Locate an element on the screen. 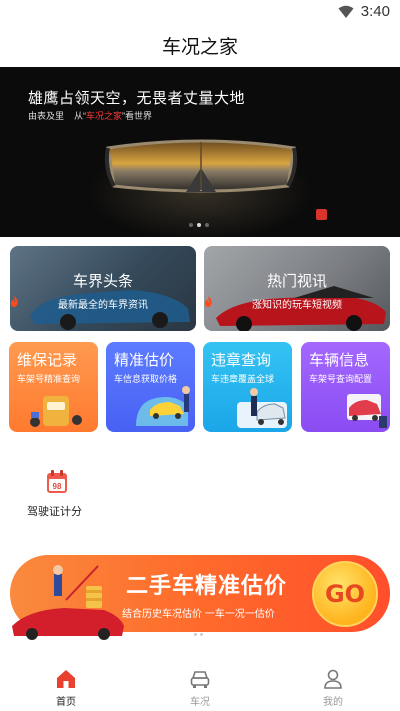 This screenshot has width=400, height=711. banner-subtitle: 由表及里 从“车况之家”看世界 is located at coordinates (90, 115).